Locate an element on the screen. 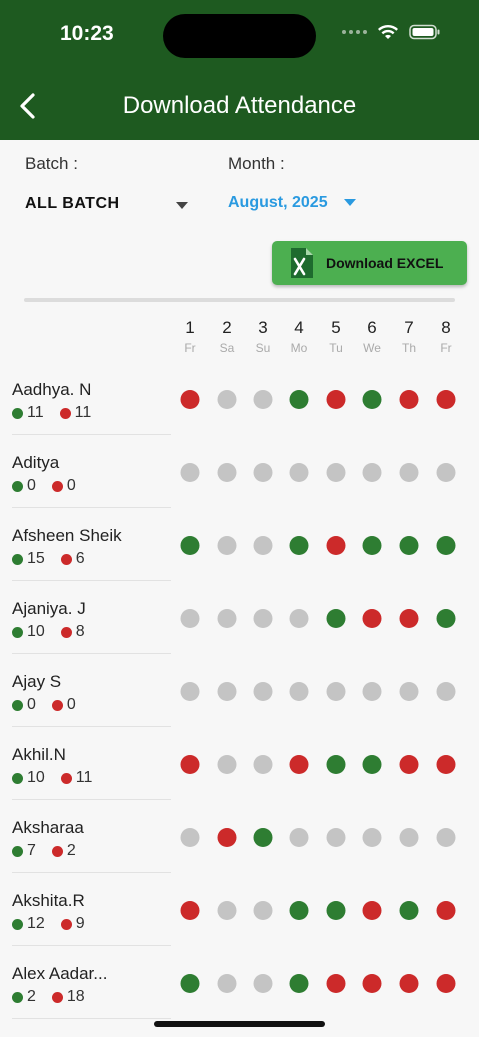 Image resolution: width=479 pixels, height=1037 pixels. present-count: 11 is located at coordinates (35, 412).